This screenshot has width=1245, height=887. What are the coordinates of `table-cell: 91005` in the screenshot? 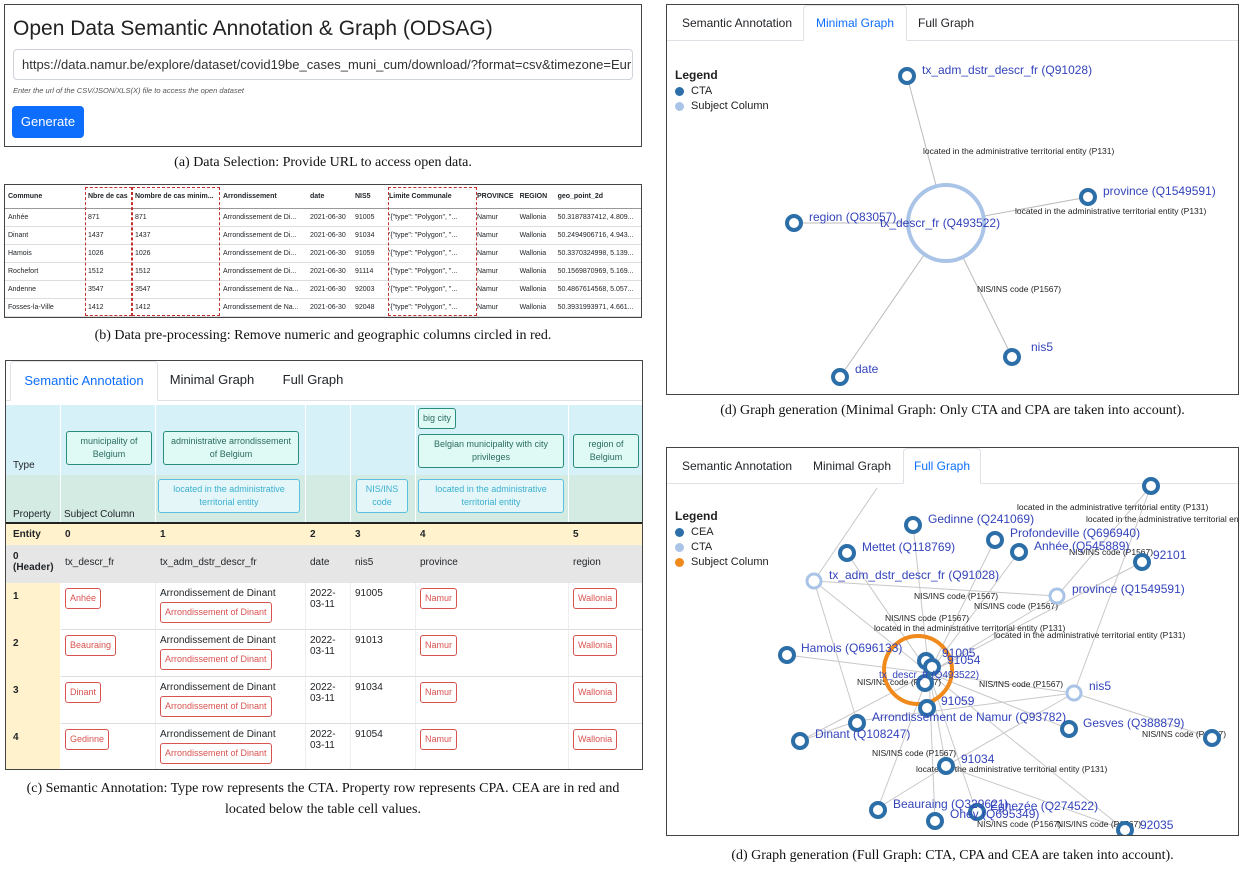 It's located at (369, 217).